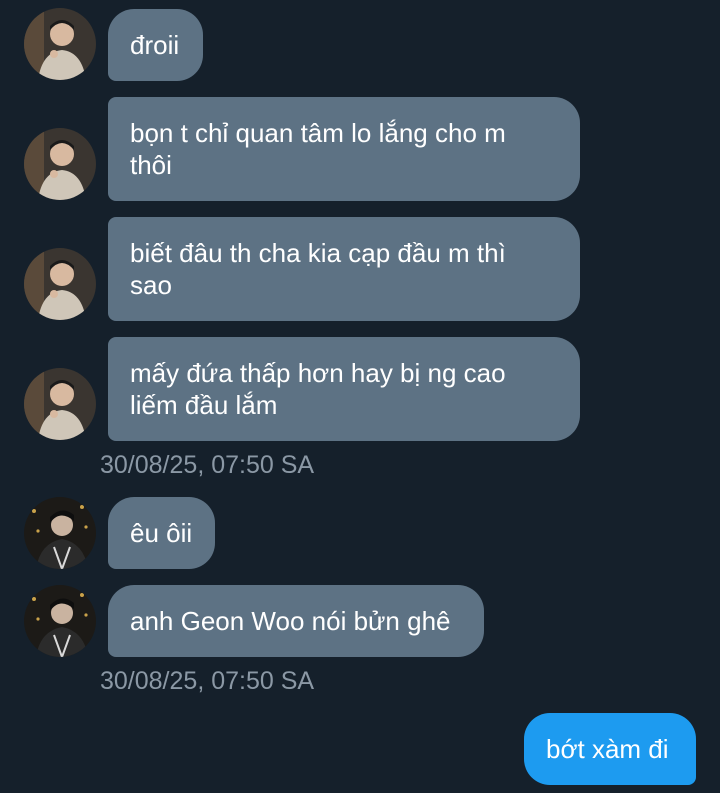  I want to click on message-text: êu ôii, so click(161, 533).